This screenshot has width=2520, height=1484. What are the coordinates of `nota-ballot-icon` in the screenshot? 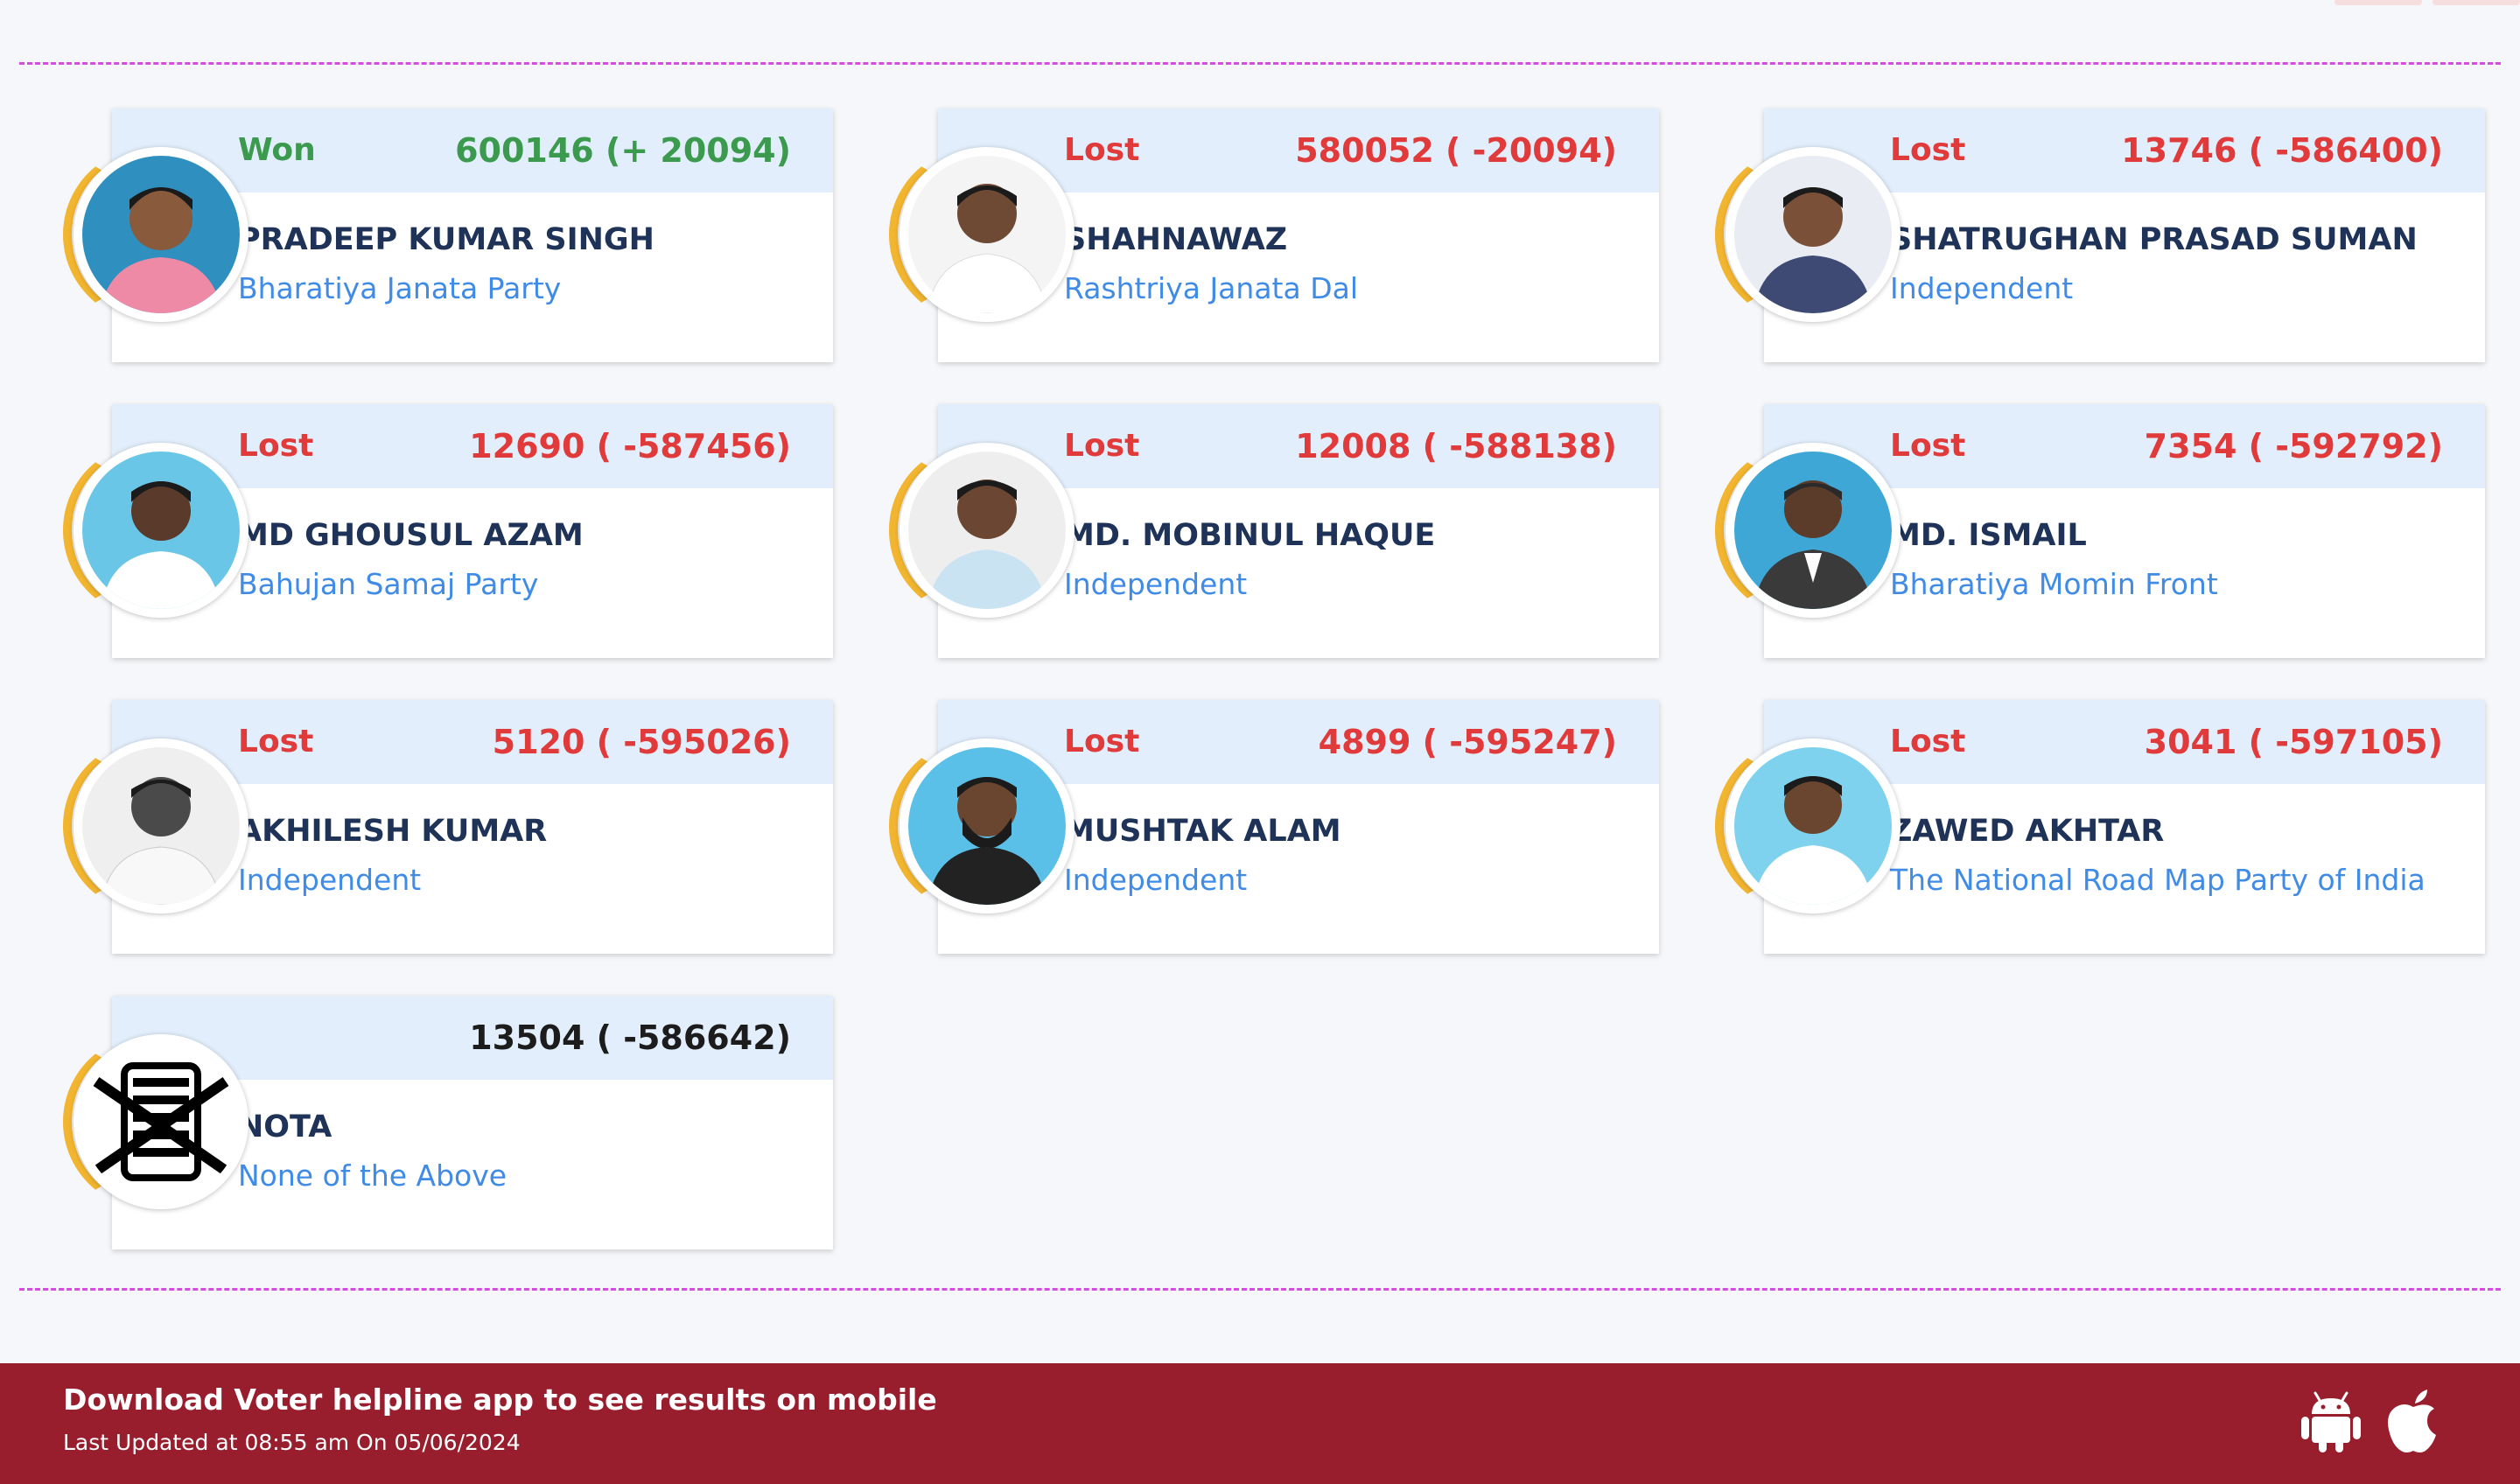 It's located at (161, 1121).